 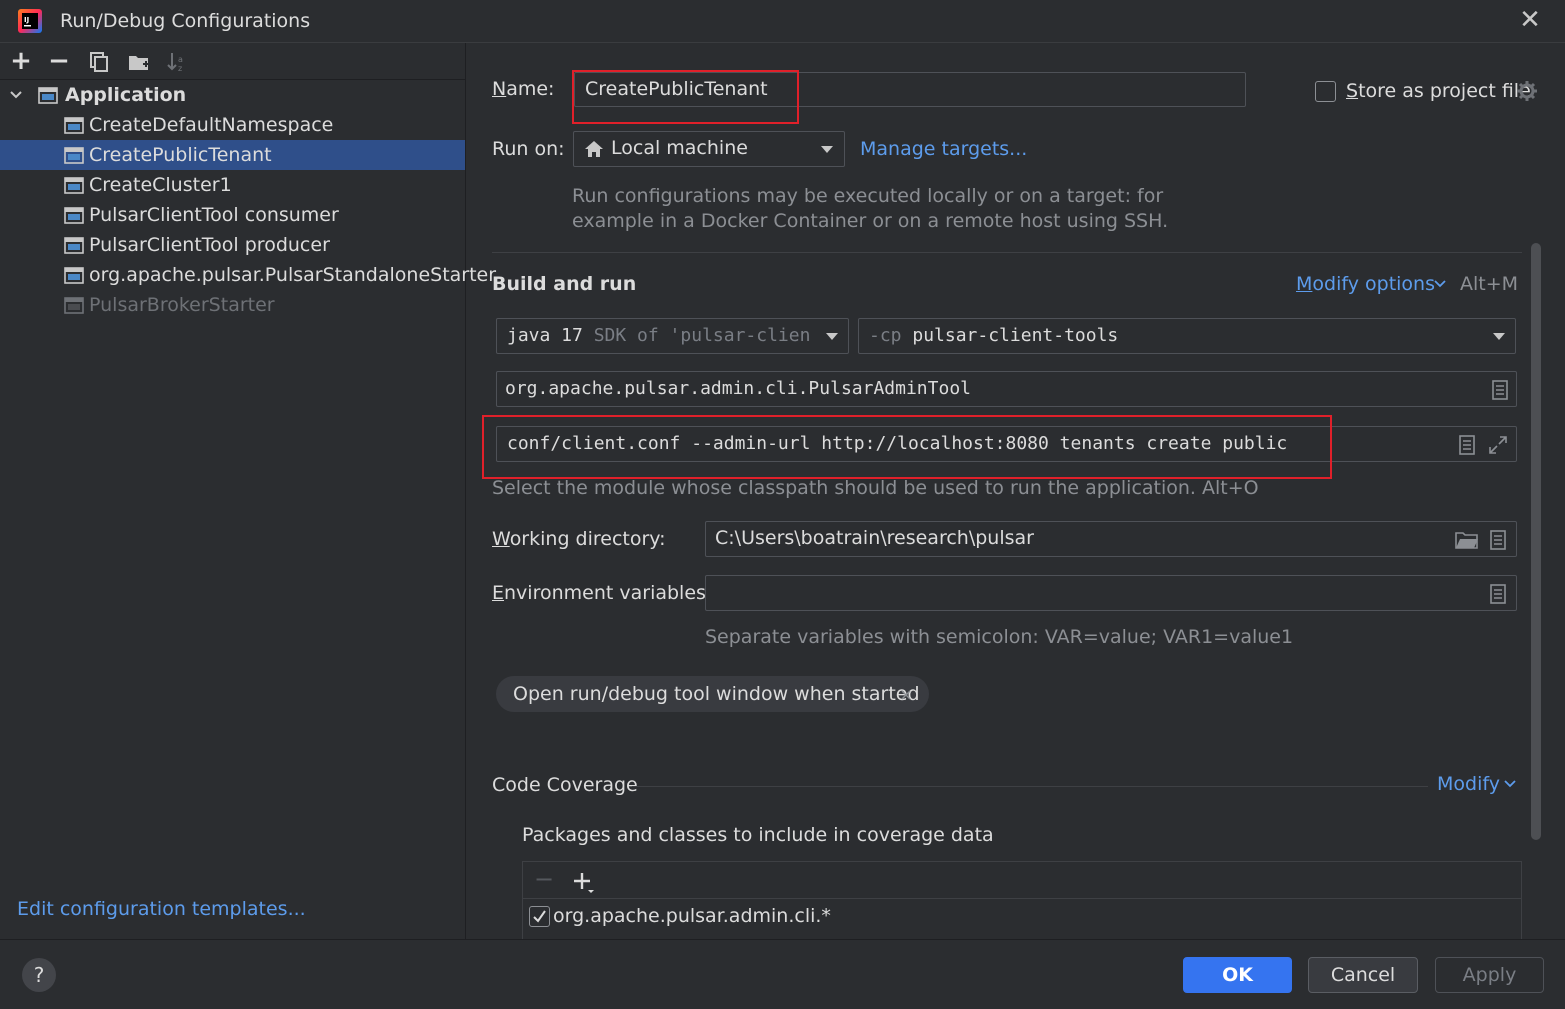 What do you see at coordinates (1325, 91) in the screenshot?
I see `store-as-project-file-checkbox` at bounding box center [1325, 91].